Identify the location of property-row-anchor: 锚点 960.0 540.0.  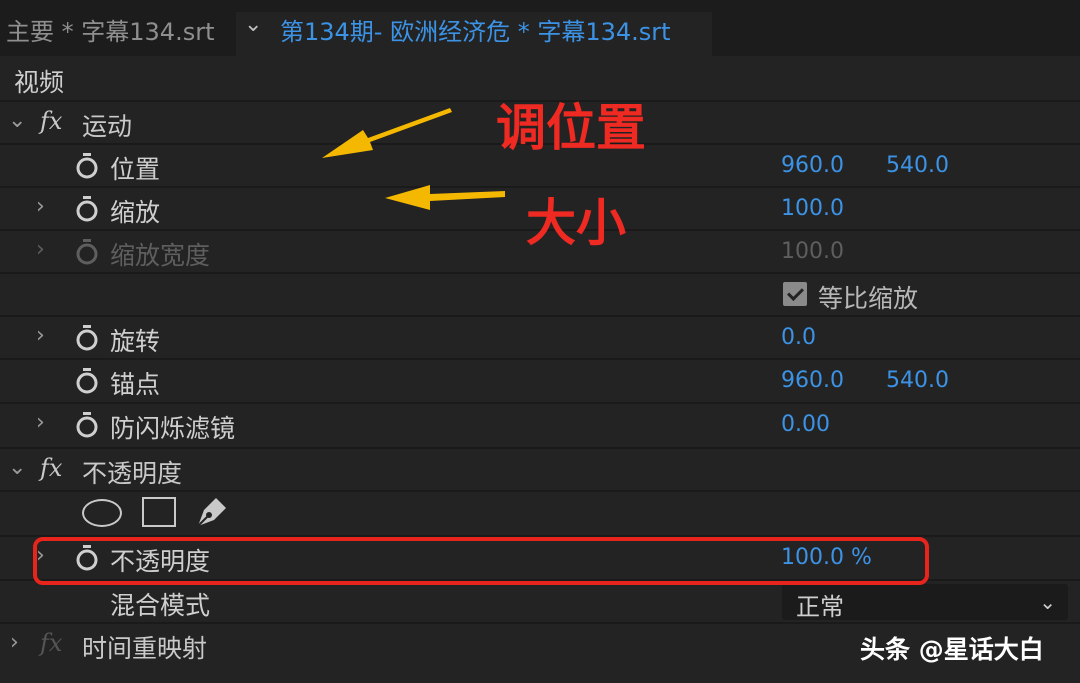
(540, 380).